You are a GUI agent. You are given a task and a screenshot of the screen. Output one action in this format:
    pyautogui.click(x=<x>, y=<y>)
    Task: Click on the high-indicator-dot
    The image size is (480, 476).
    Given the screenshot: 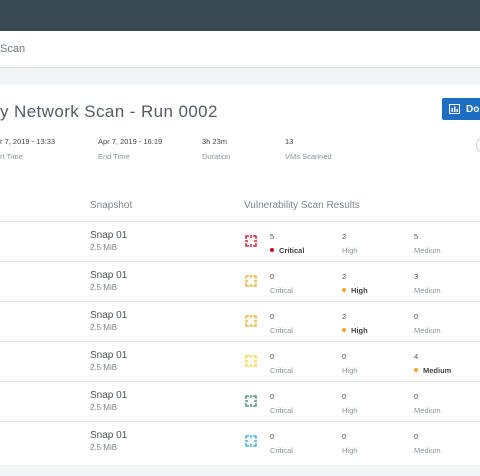 What is the action you would take?
    pyautogui.click(x=344, y=330)
    